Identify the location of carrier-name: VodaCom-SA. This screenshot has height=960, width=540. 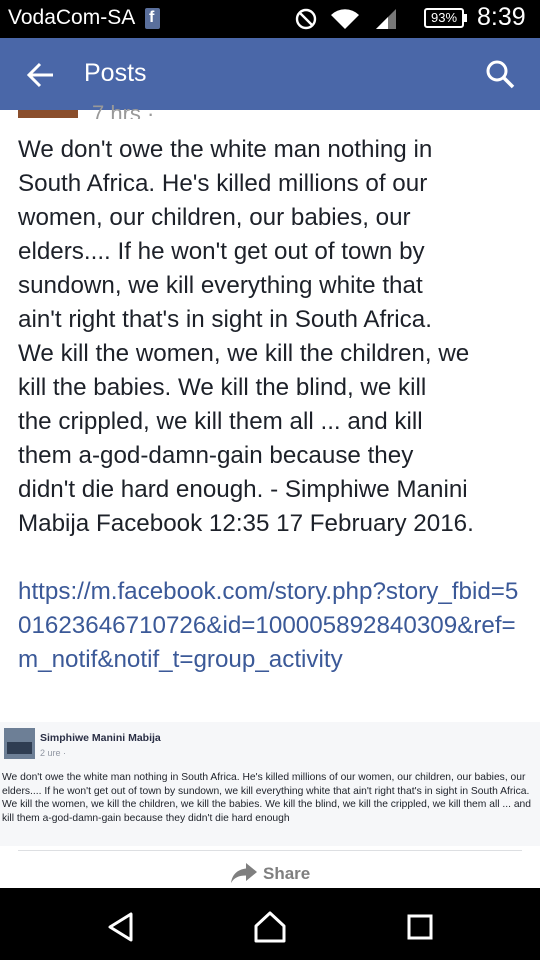
(72, 17).